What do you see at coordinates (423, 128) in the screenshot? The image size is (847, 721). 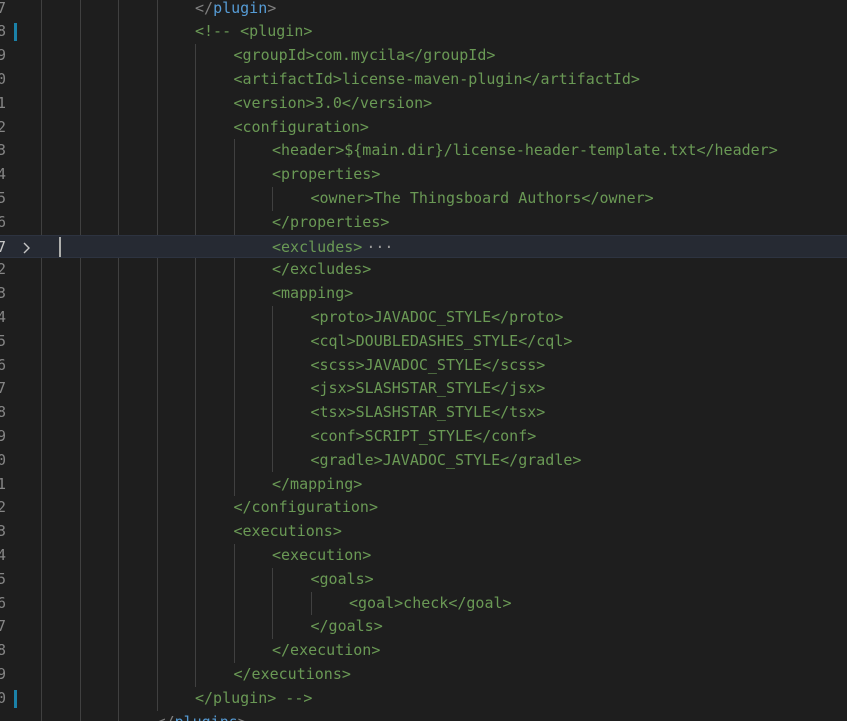 I see `code-line: 2 <configuration>` at bounding box center [423, 128].